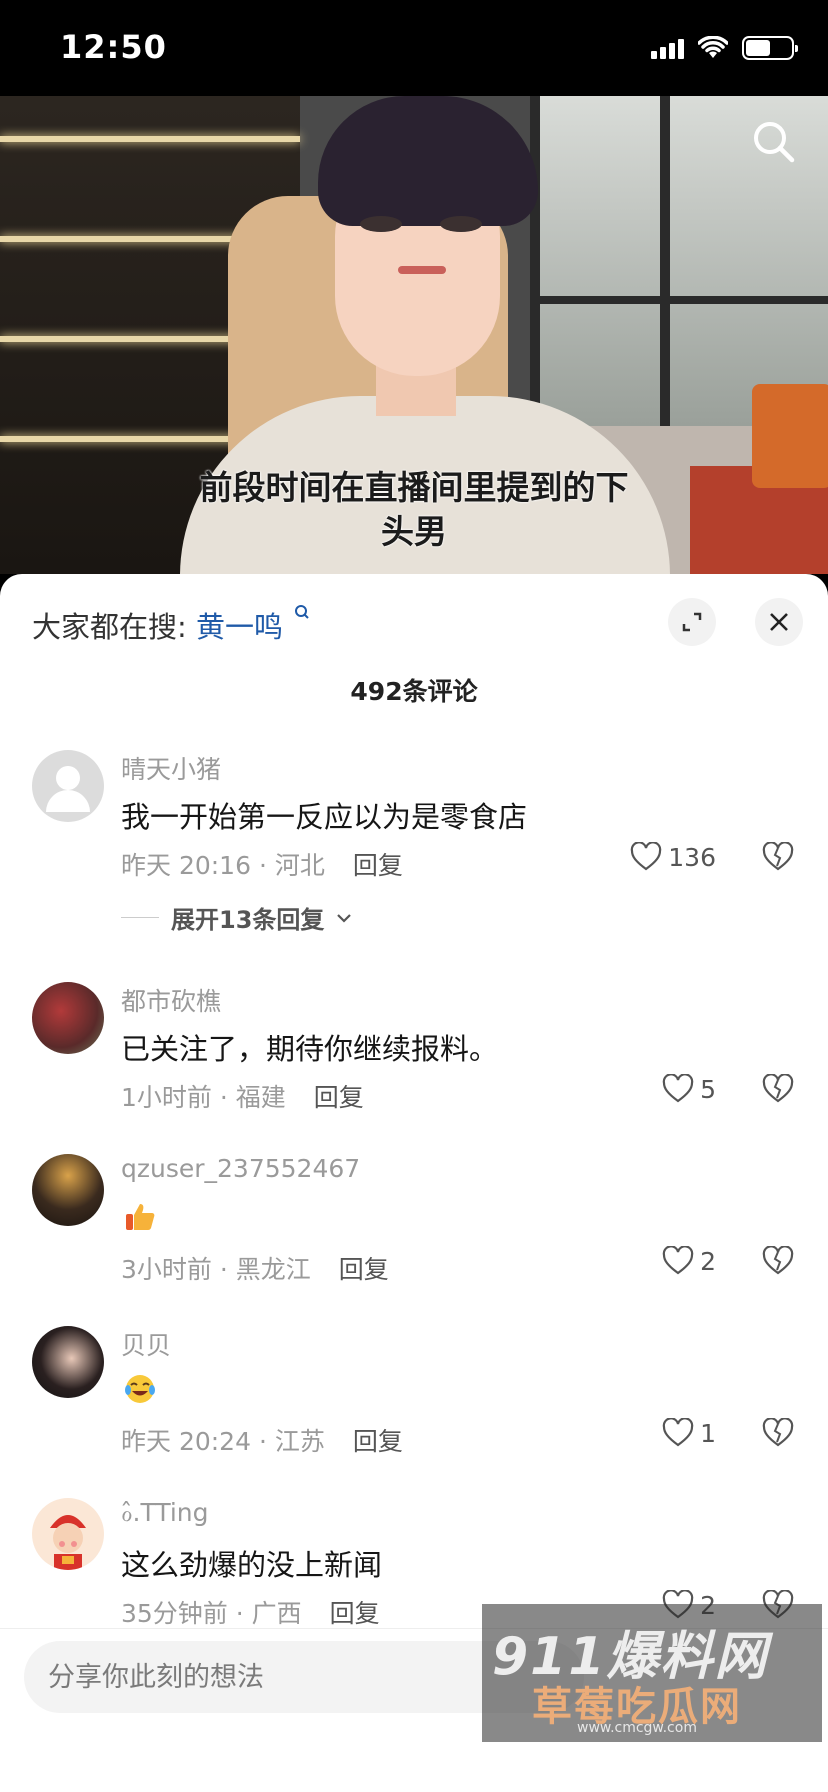 Image resolution: width=828 pixels, height=1792 pixels. I want to click on trending-label: 大家都在搜:, so click(109, 627).